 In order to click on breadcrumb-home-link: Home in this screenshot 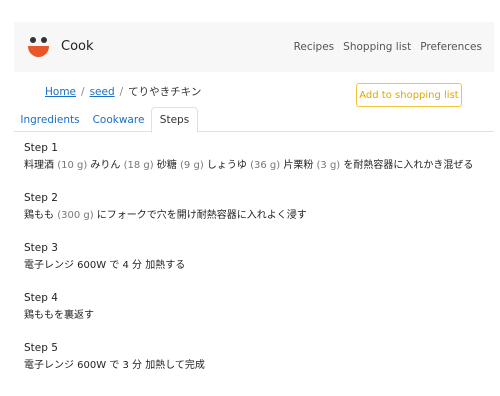, I will do `click(60, 92)`.